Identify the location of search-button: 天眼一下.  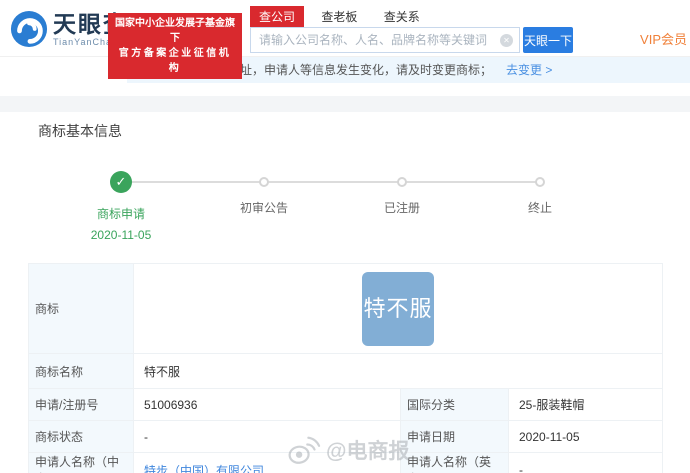
(548, 40).